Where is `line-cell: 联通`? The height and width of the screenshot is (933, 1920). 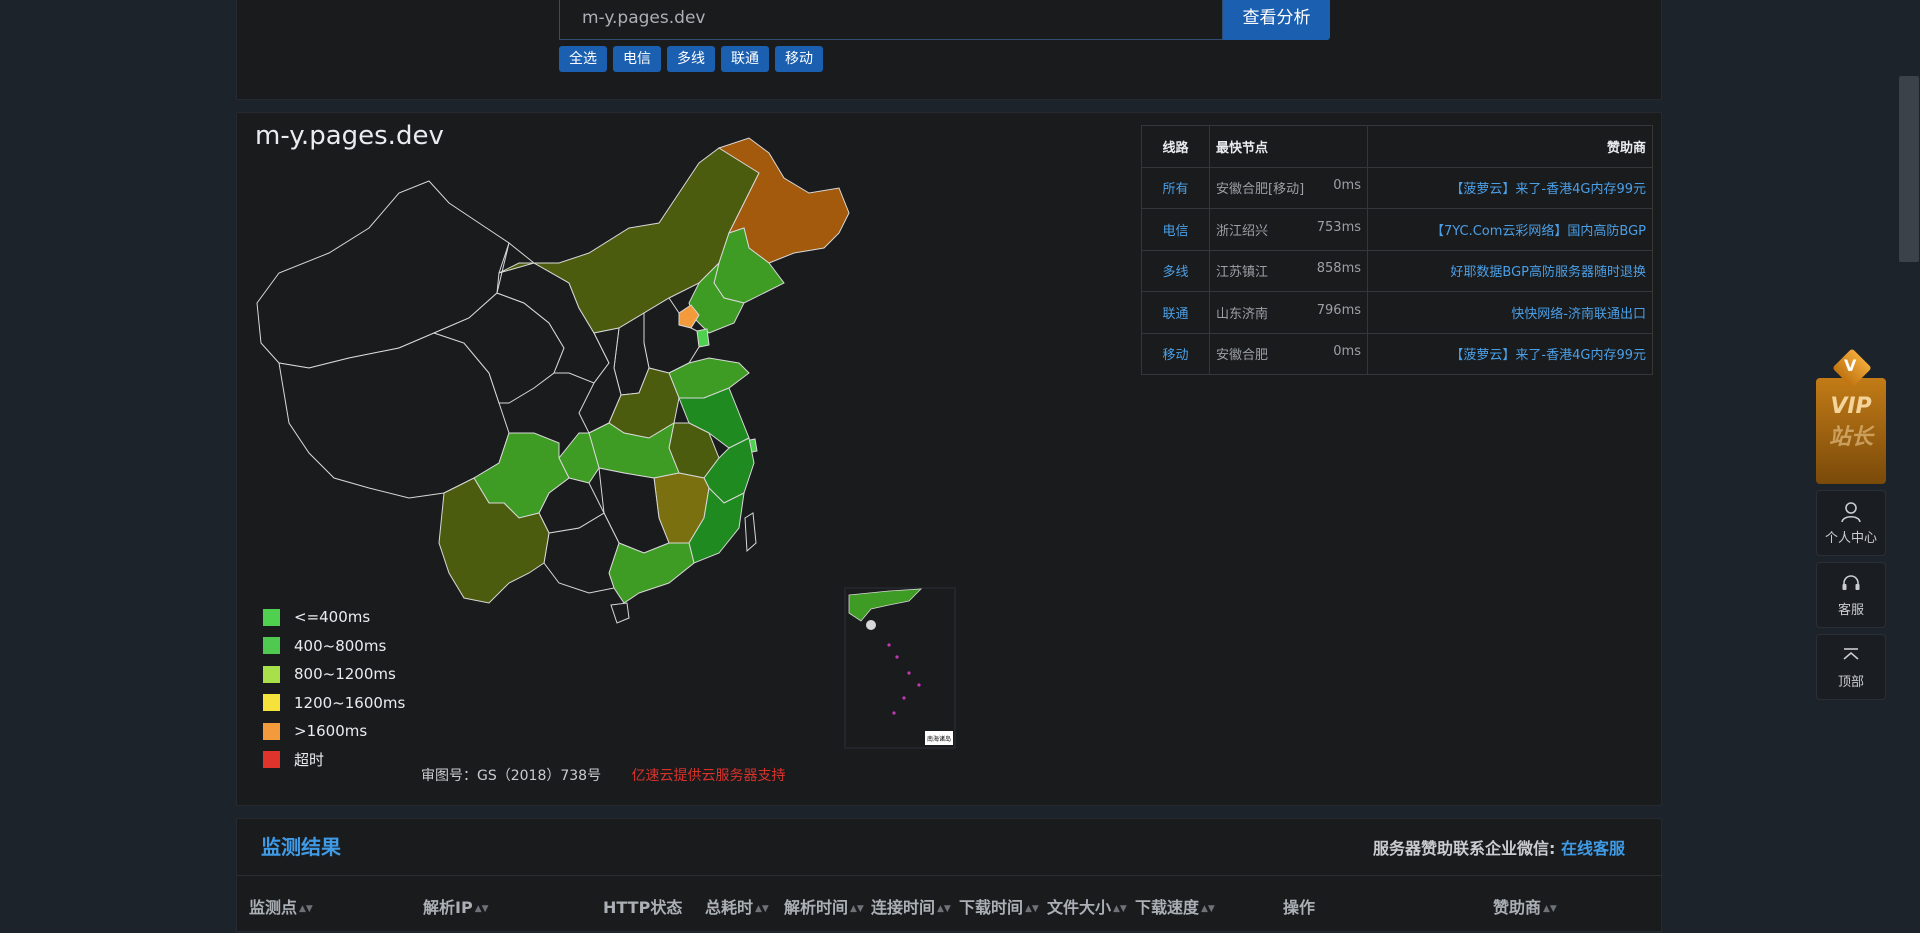 line-cell: 联通 is located at coordinates (1175, 312).